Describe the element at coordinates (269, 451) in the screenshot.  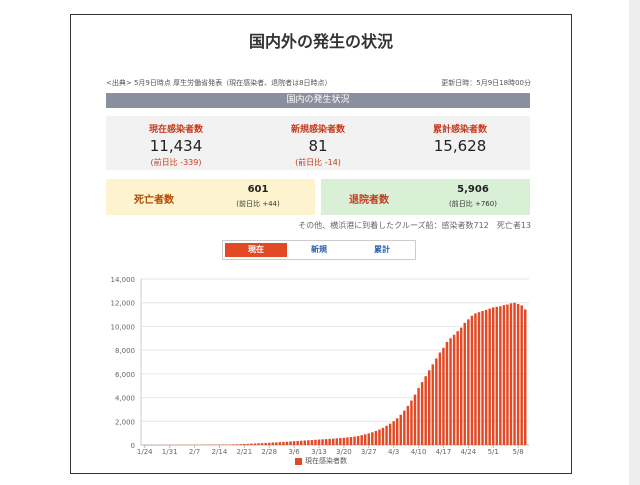
I see `x-tick-label: 2/28` at that location.